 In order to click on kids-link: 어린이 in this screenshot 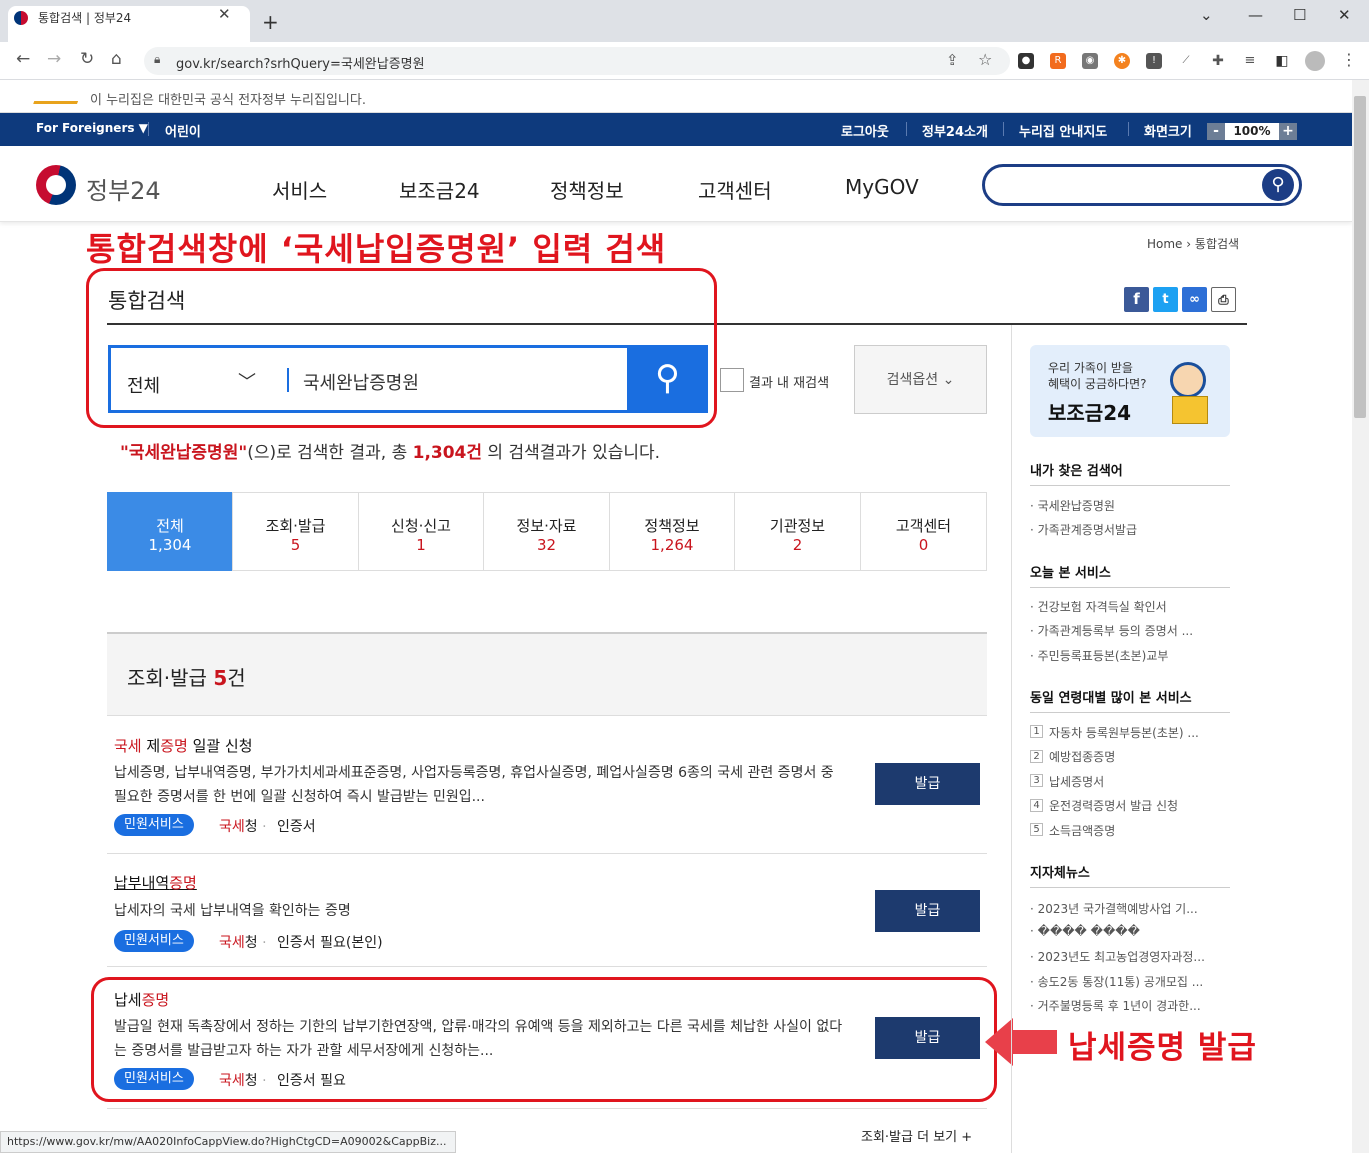, I will do `click(183, 130)`.